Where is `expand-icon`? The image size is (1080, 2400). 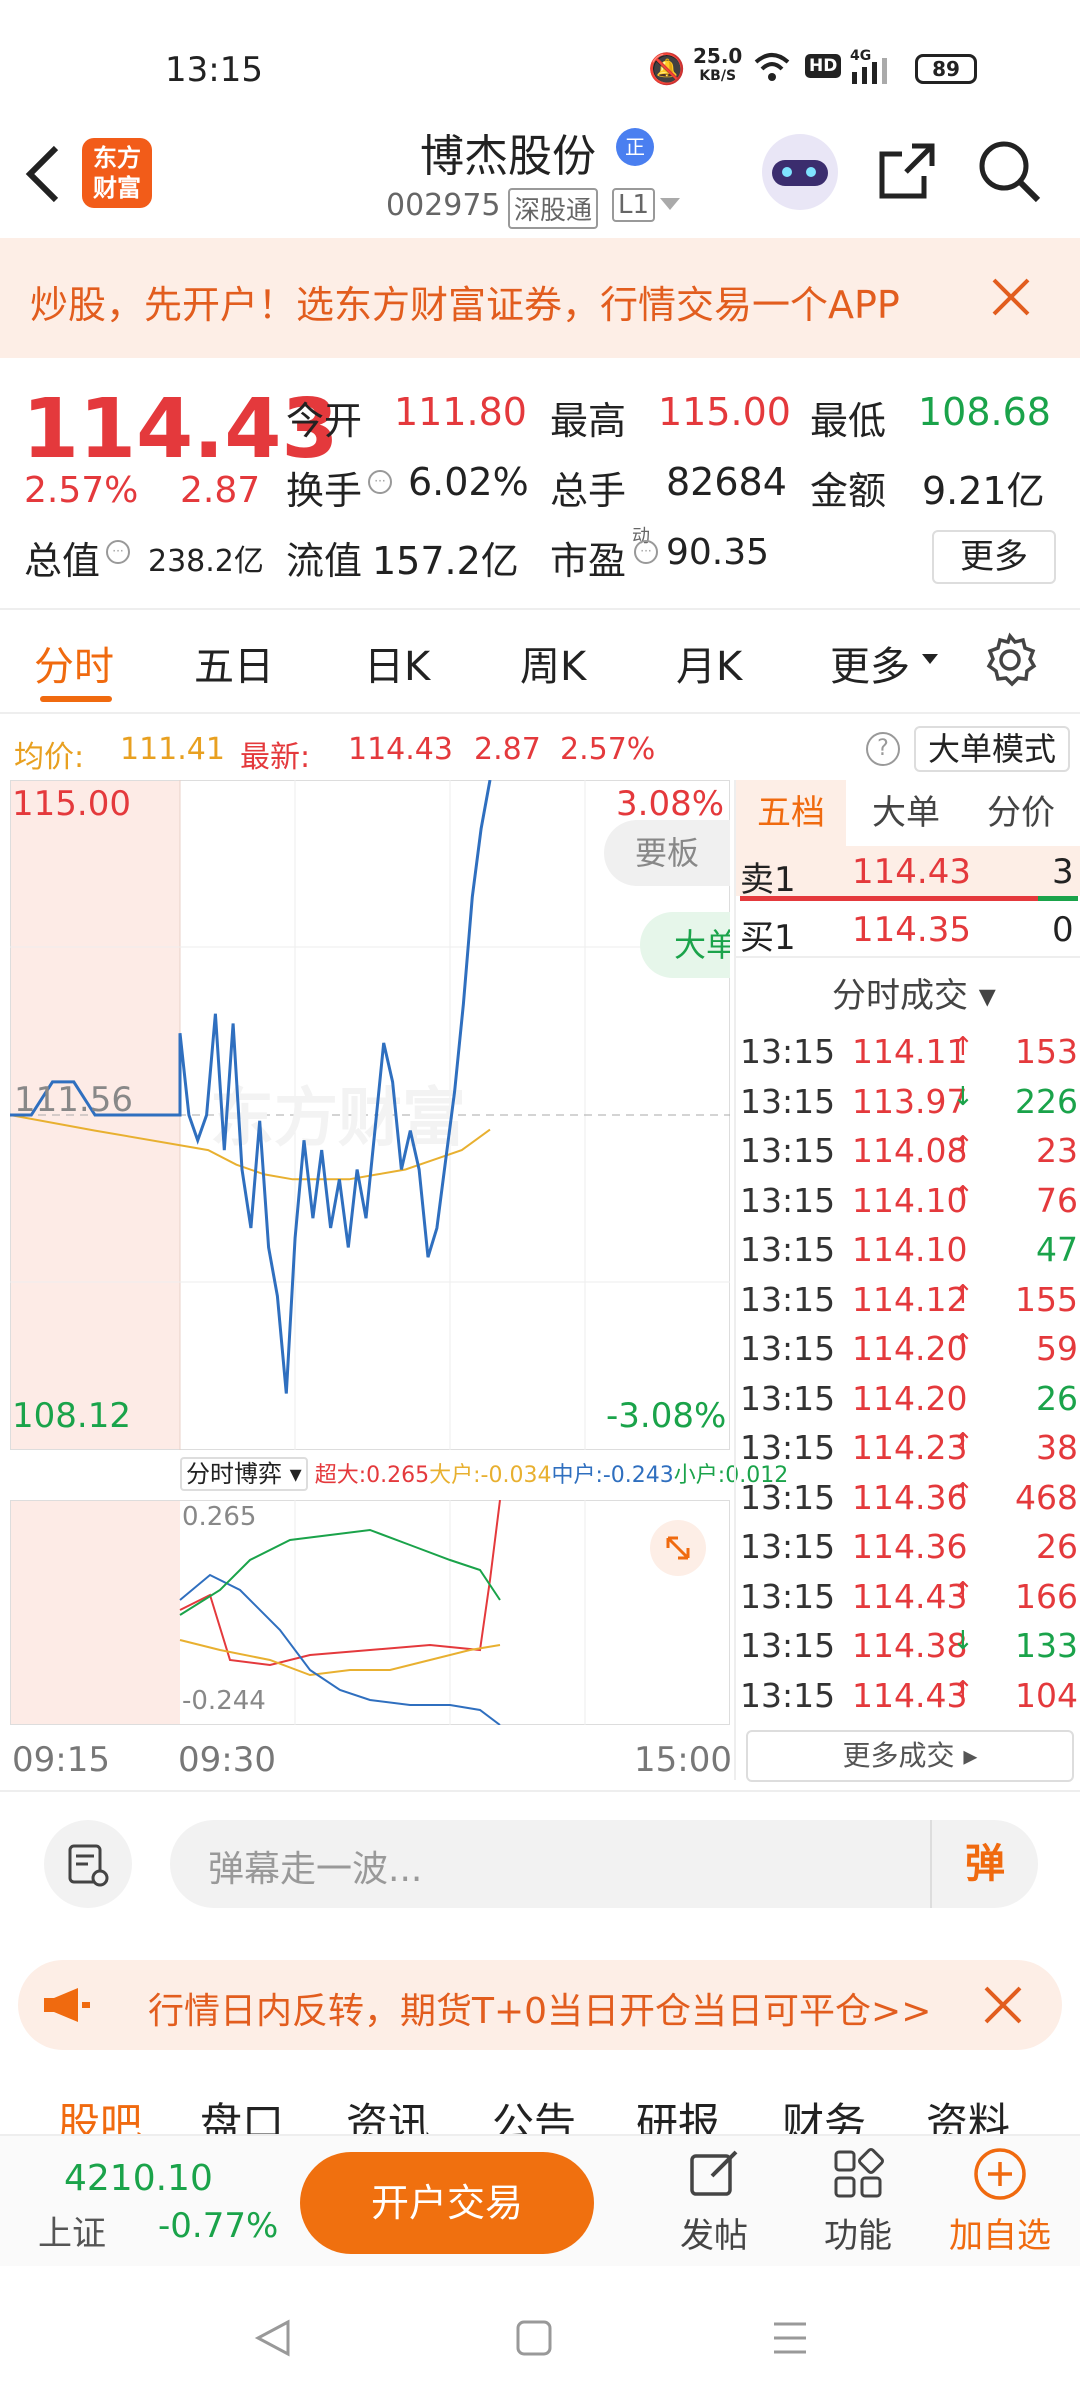 expand-icon is located at coordinates (678, 1548).